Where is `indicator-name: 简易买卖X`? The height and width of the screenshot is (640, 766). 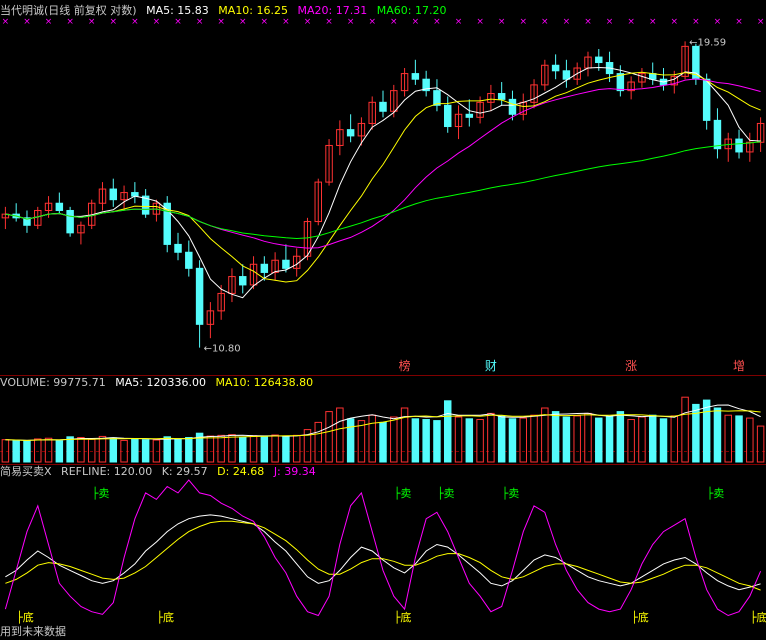
indicator-name: 简易买卖X is located at coordinates (26, 471).